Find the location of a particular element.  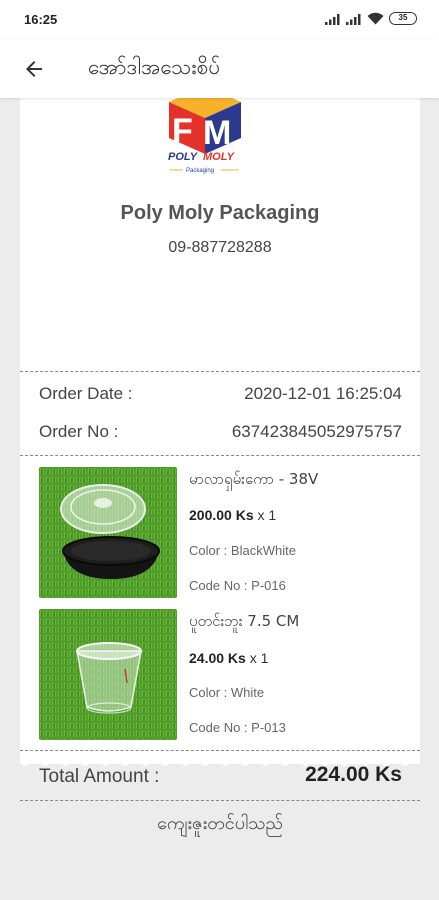

back-button is located at coordinates (34, 69).